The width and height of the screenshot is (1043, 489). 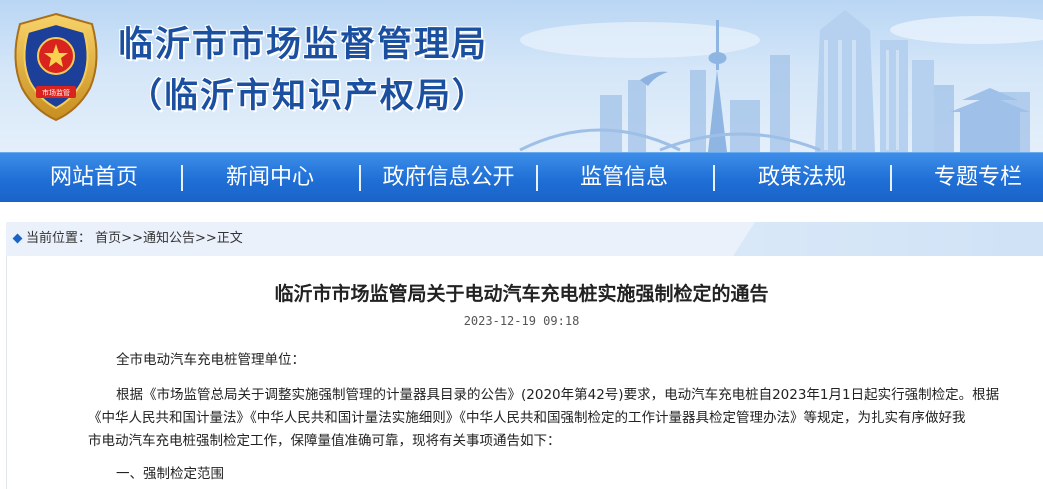 What do you see at coordinates (888, 239) in the screenshot?
I see `breadcrumb-decoration` at bounding box center [888, 239].